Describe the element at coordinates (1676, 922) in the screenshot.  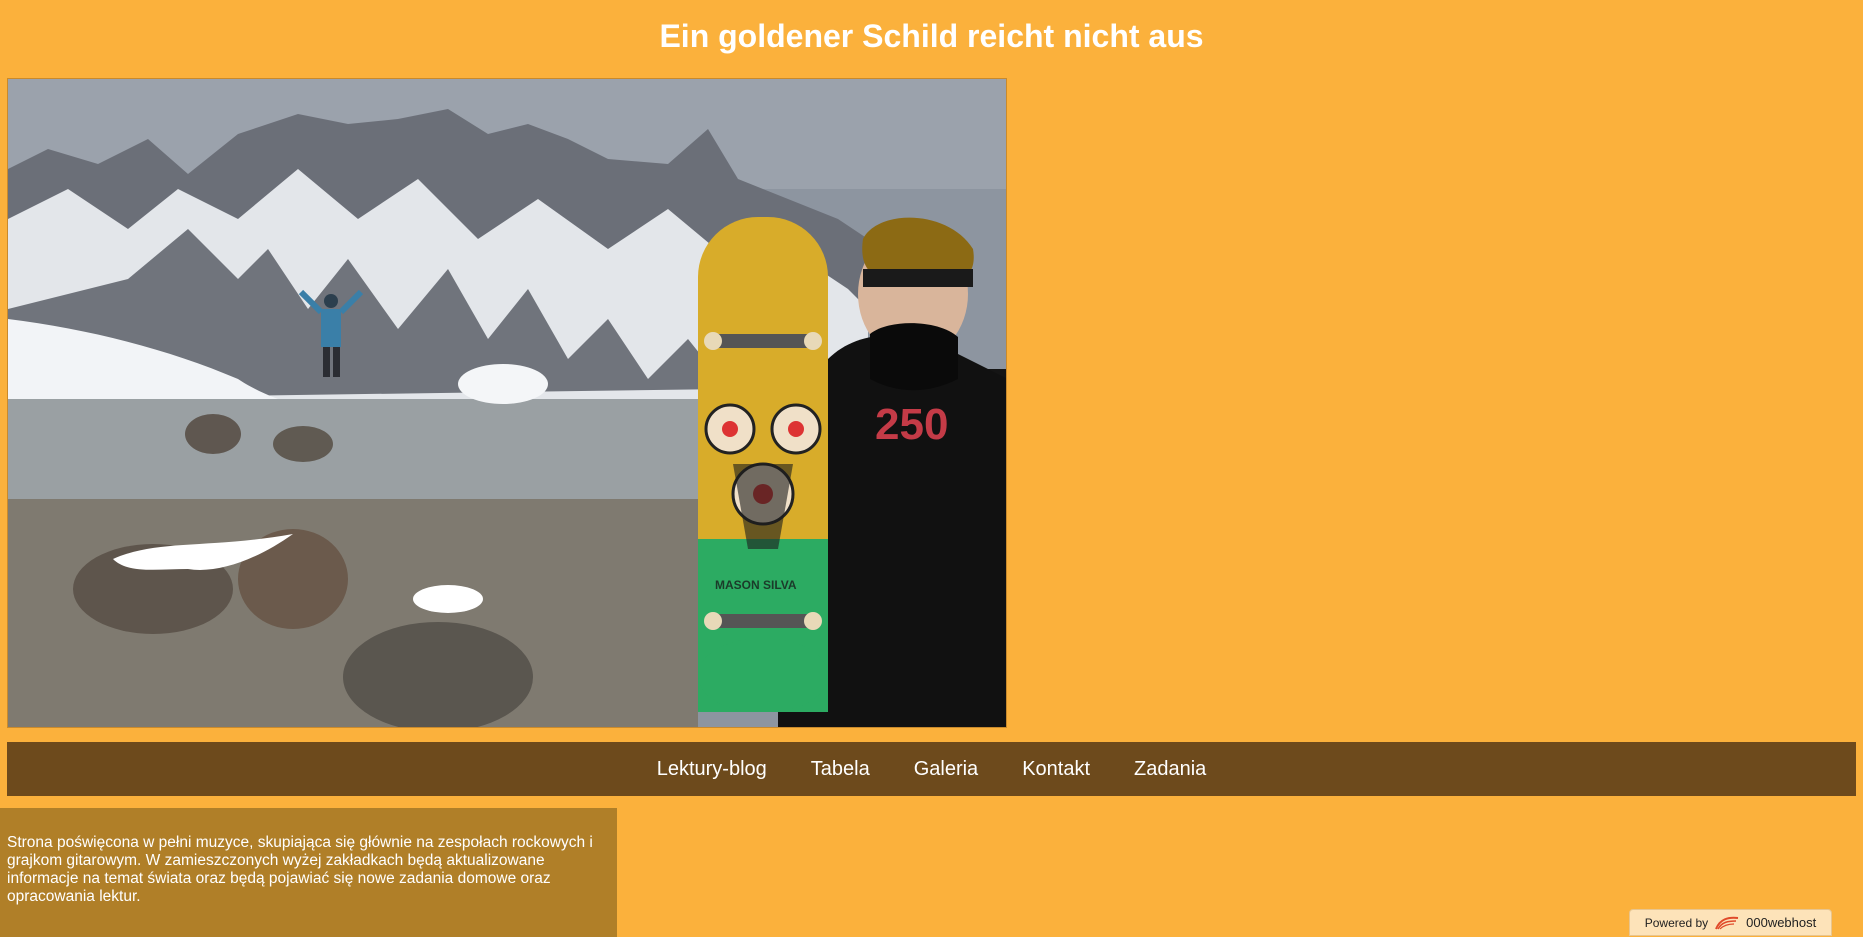
I see `powered-by-label: Powered by` at that location.